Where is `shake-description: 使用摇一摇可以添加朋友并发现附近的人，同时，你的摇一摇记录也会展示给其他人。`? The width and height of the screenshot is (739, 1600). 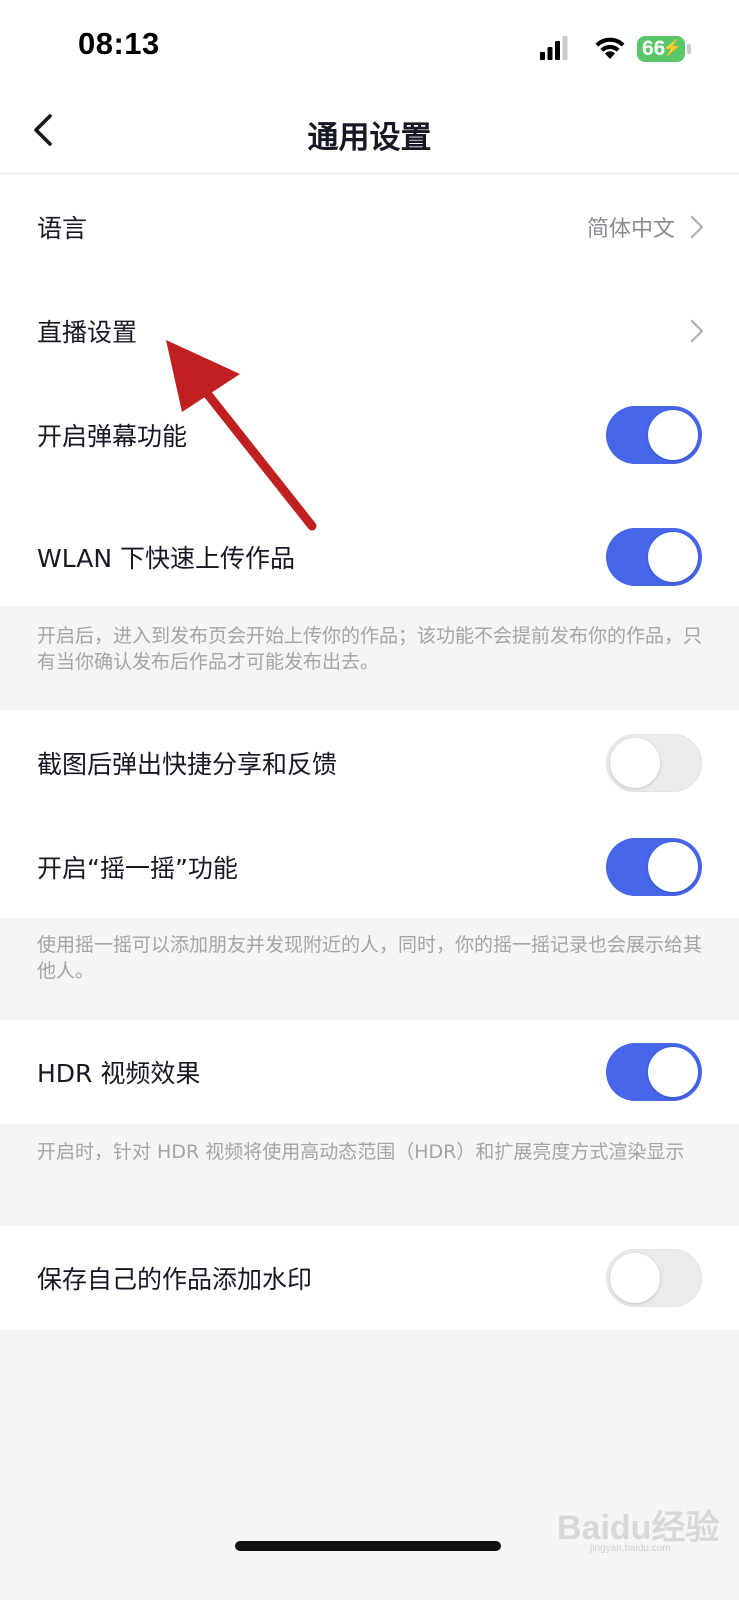
shake-description: 使用摇一摇可以添加朋友并发现附近的人，同时，你的摇一摇记录也会展示给其他人。 is located at coordinates (370, 958).